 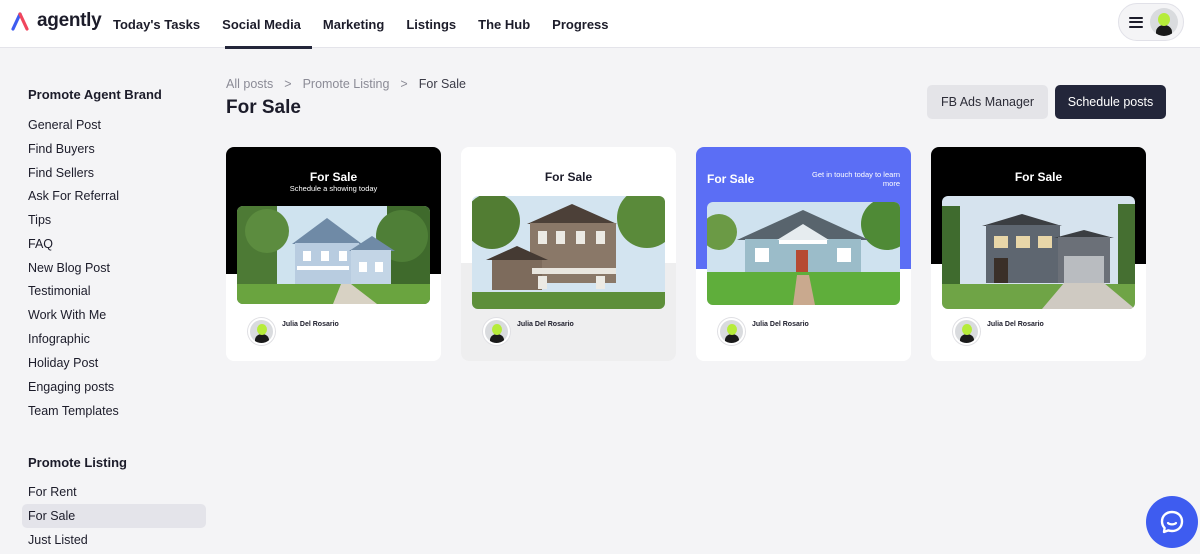 What do you see at coordinates (114, 540) in the screenshot?
I see `sidebar-item-just-listed: Just Listed` at bounding box center [114, 540].